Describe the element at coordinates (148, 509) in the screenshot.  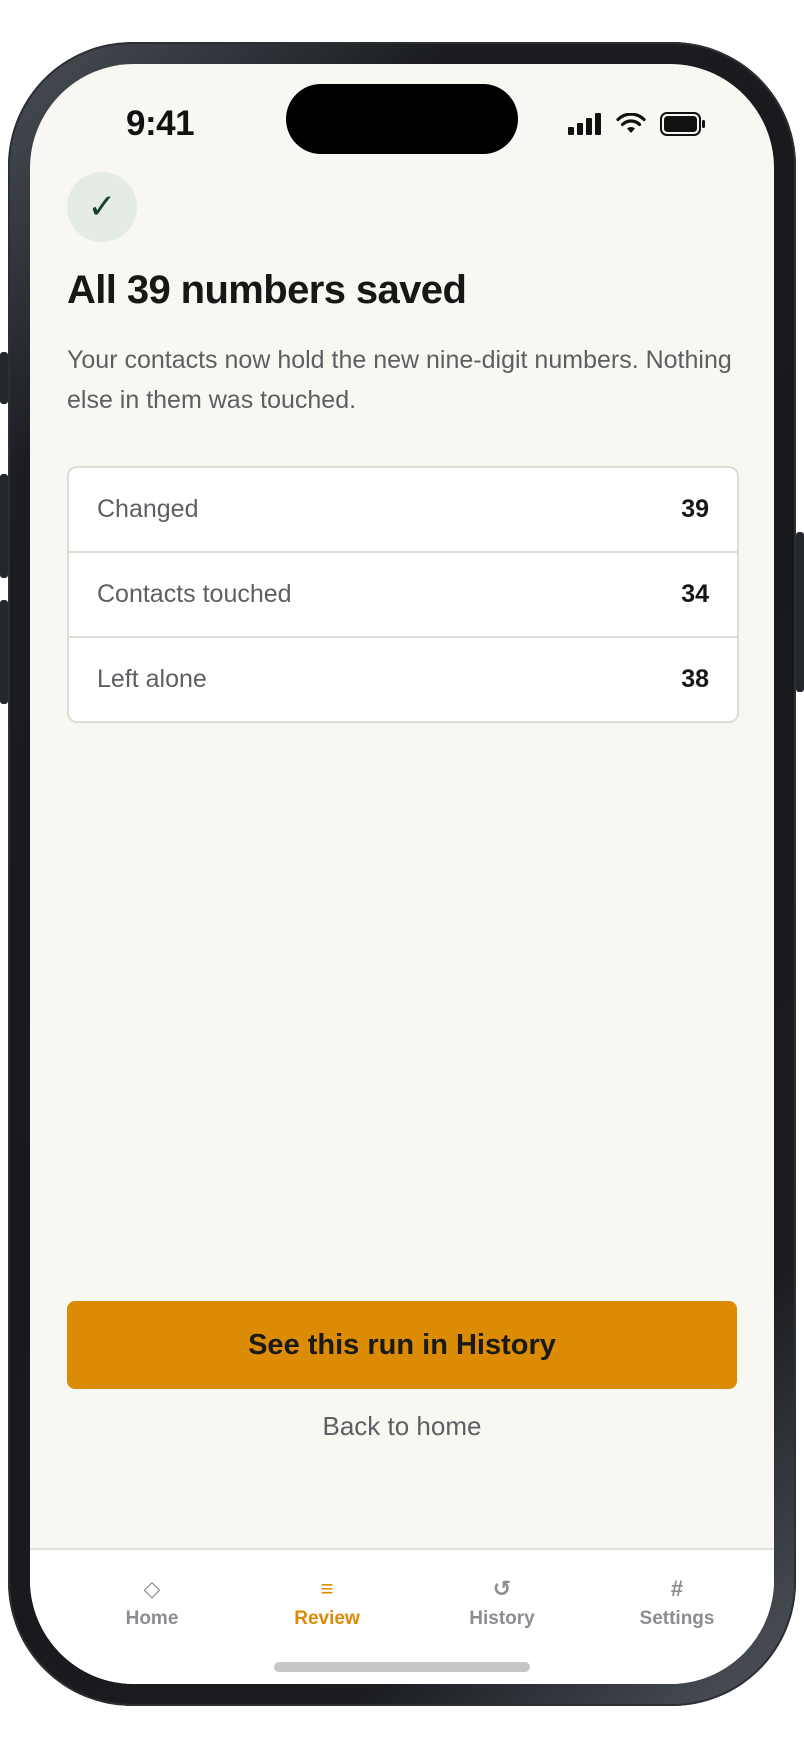
I see `stat-label: Changed` at that location.